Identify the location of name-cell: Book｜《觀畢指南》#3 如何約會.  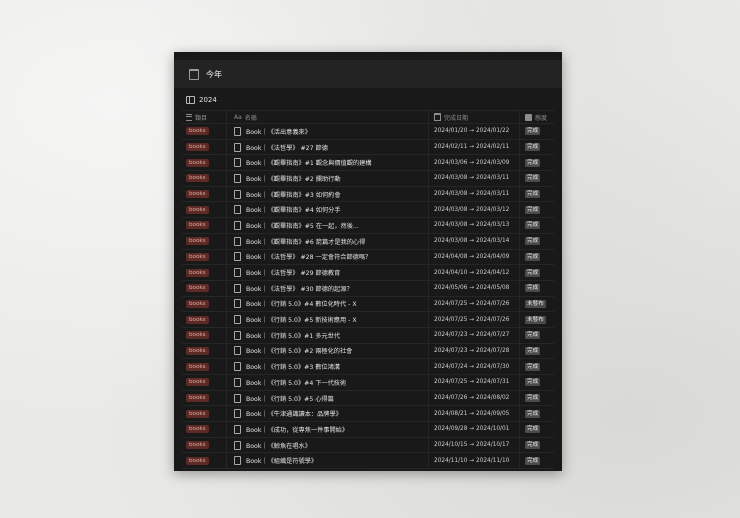
(327, 194).